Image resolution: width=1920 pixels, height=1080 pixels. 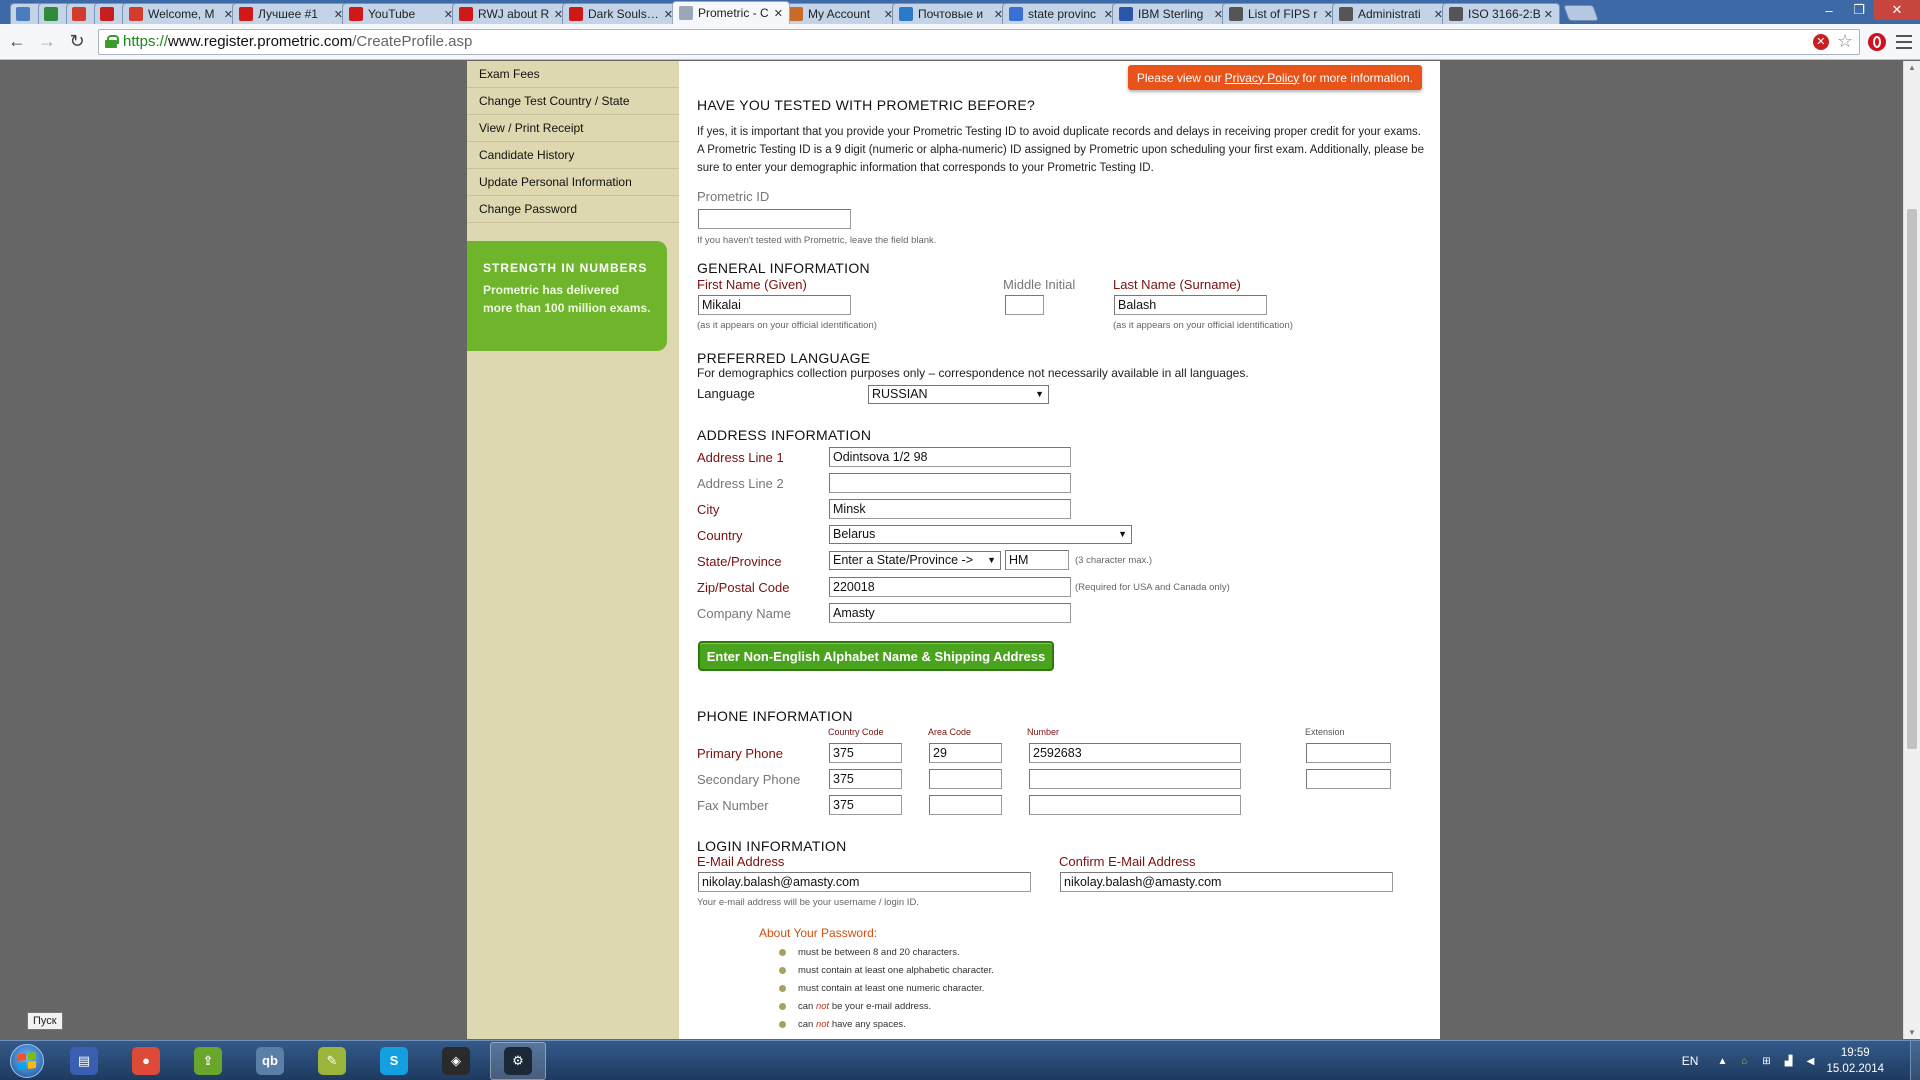 What do you see at coordinates (573, 128) in the screenshot?
I see `sidebar-link: View / Print Receipt` at bounding box center [573, 128].